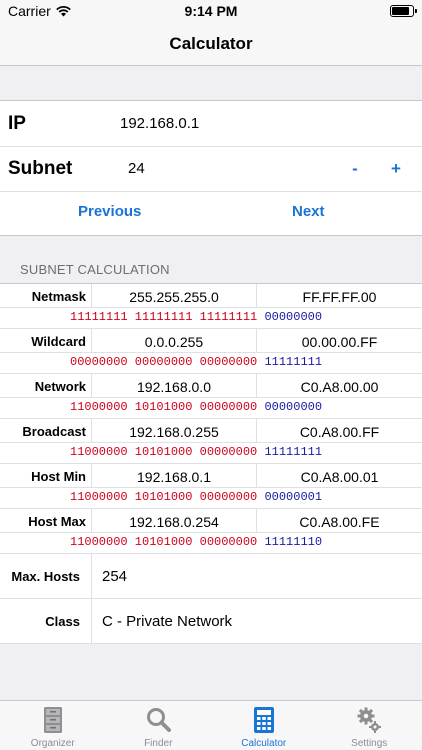  Describe the element at coordinates (40, 168) in the screenshot. I see `subnet-label: Subnet` at that location.